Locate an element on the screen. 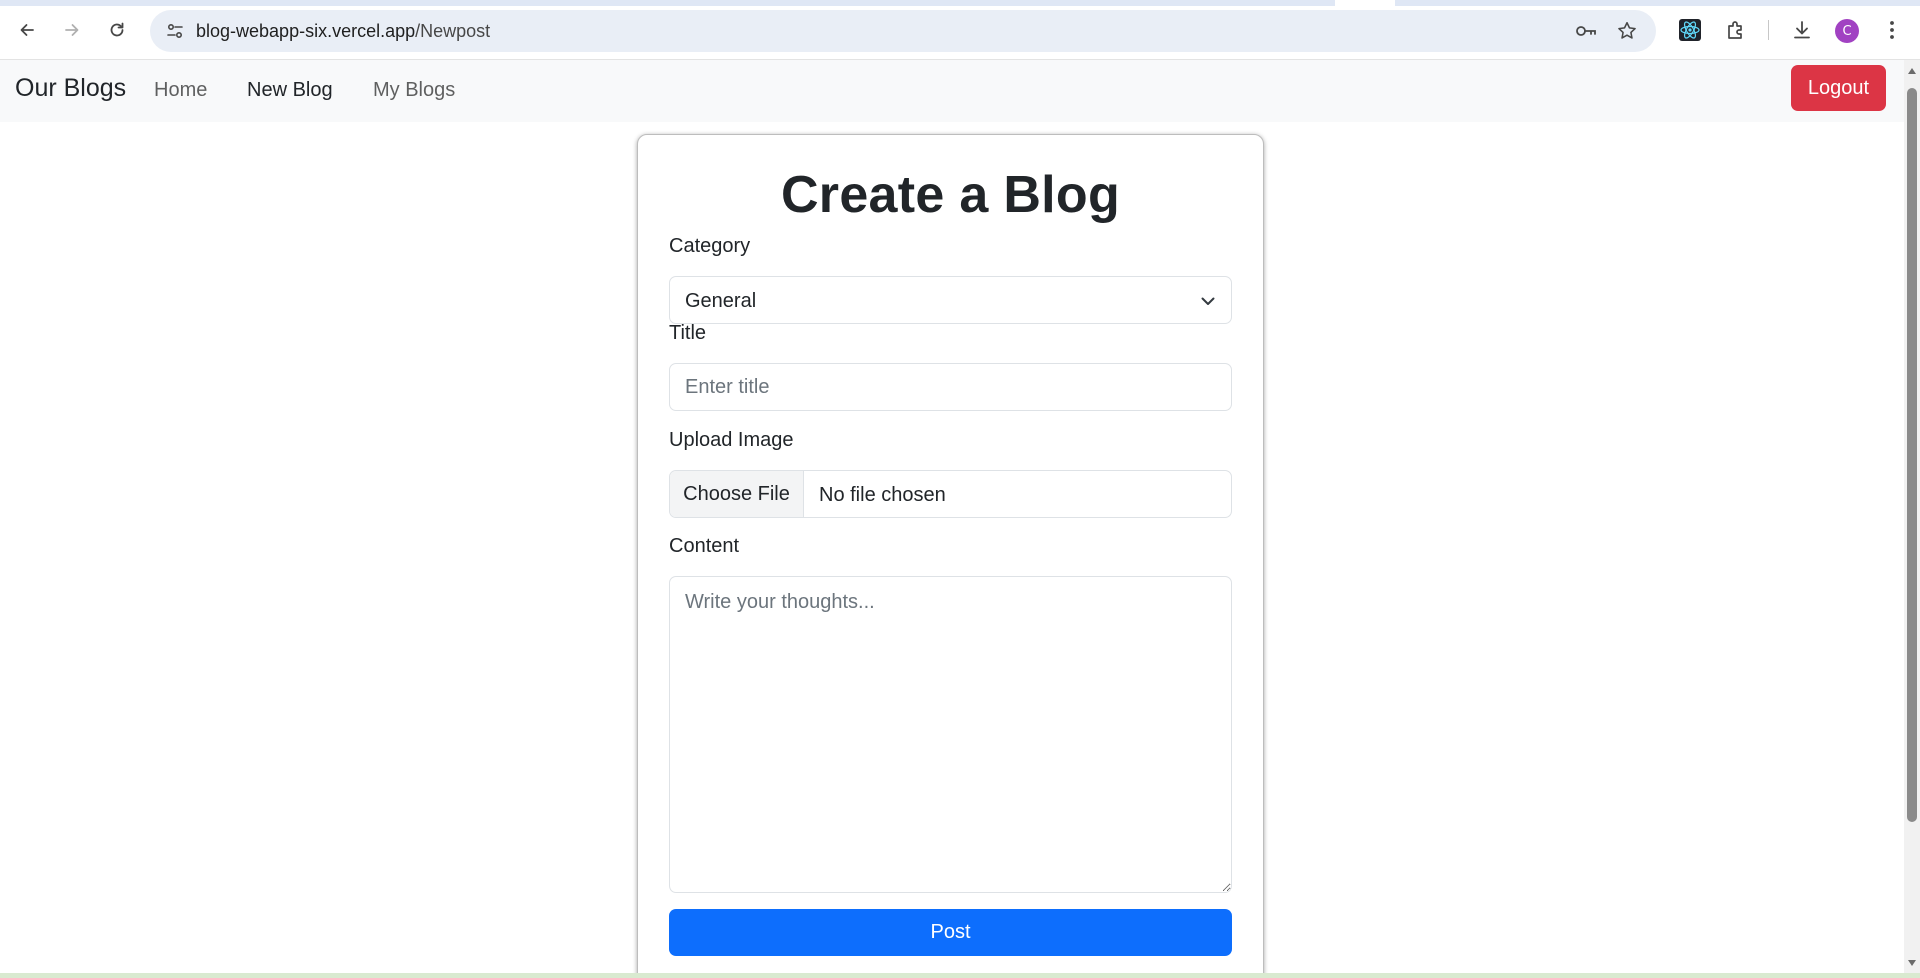 This screenshot has height=978, width=1920. category-selected-value: General is located at coordinates (721, 301).